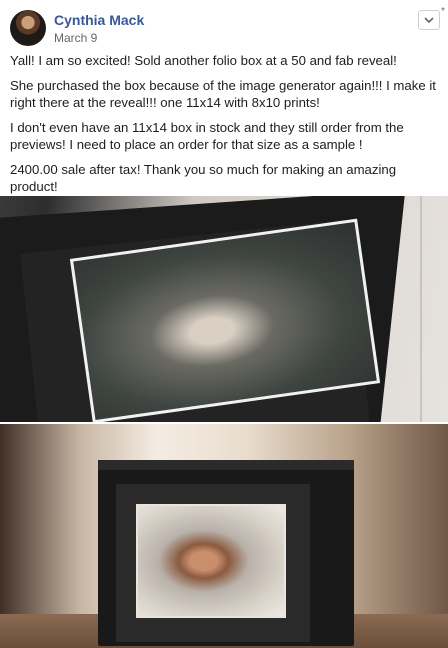 This screenshot has width=448, height=648. I want to click on chevron-down-icon, so click(429, 20).